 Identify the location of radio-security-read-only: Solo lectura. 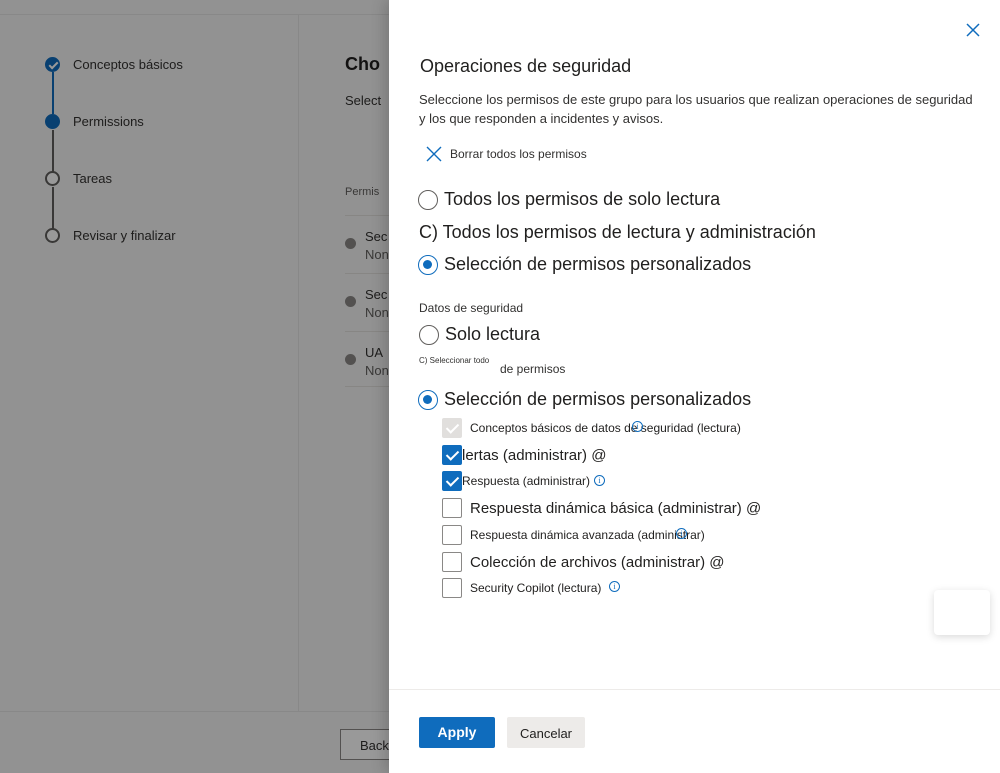
(479, 334).